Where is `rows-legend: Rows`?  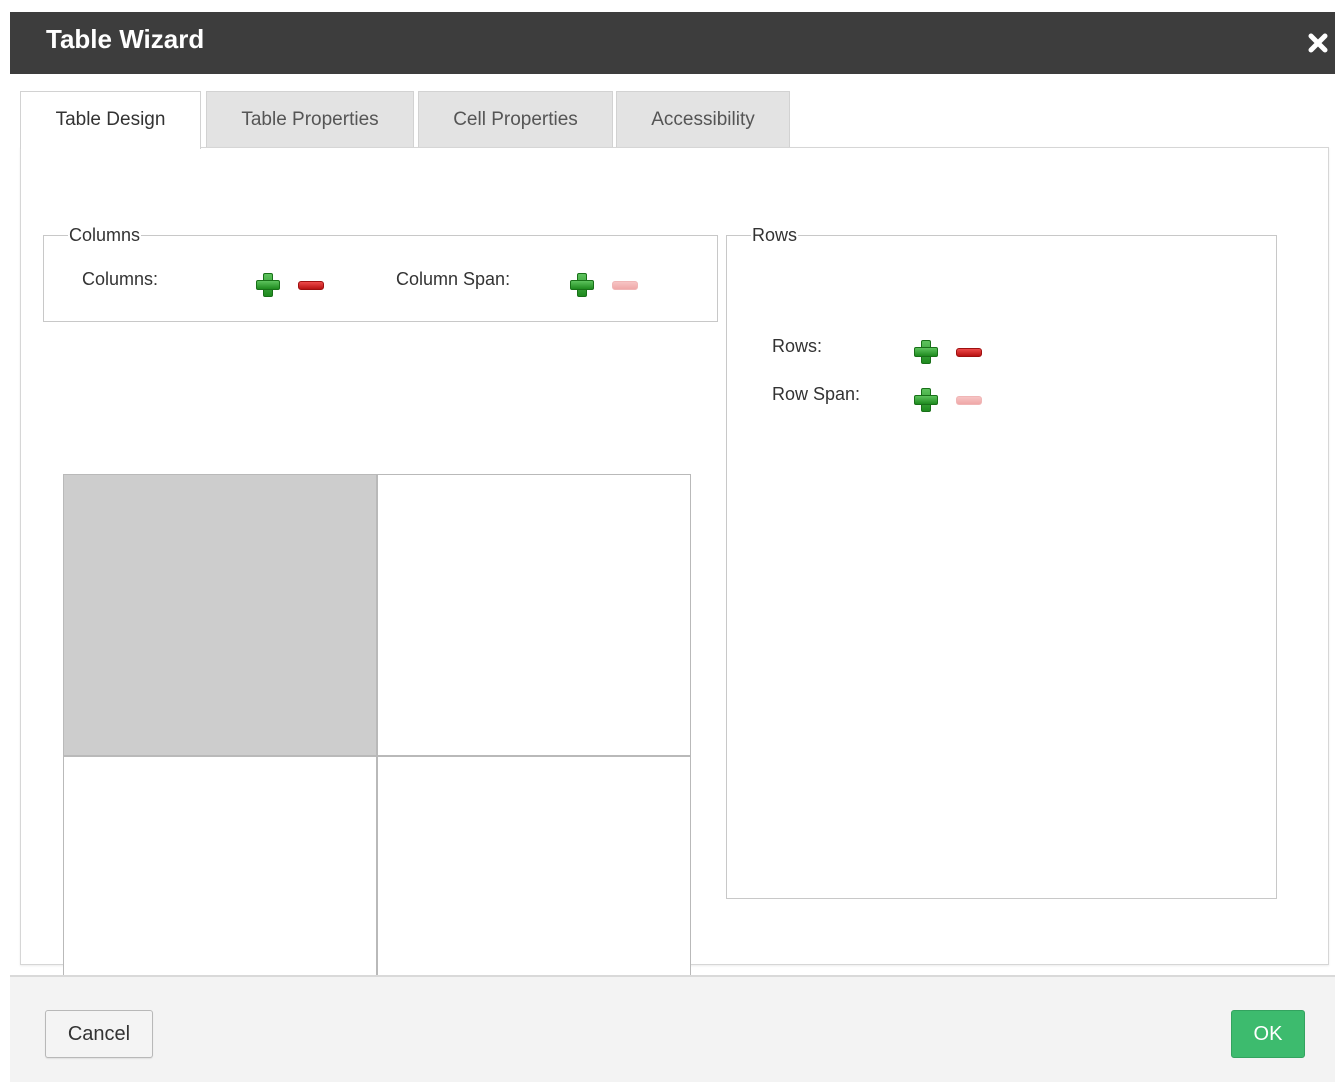
rows-legend: Rows is located at coordinates (775, 235).